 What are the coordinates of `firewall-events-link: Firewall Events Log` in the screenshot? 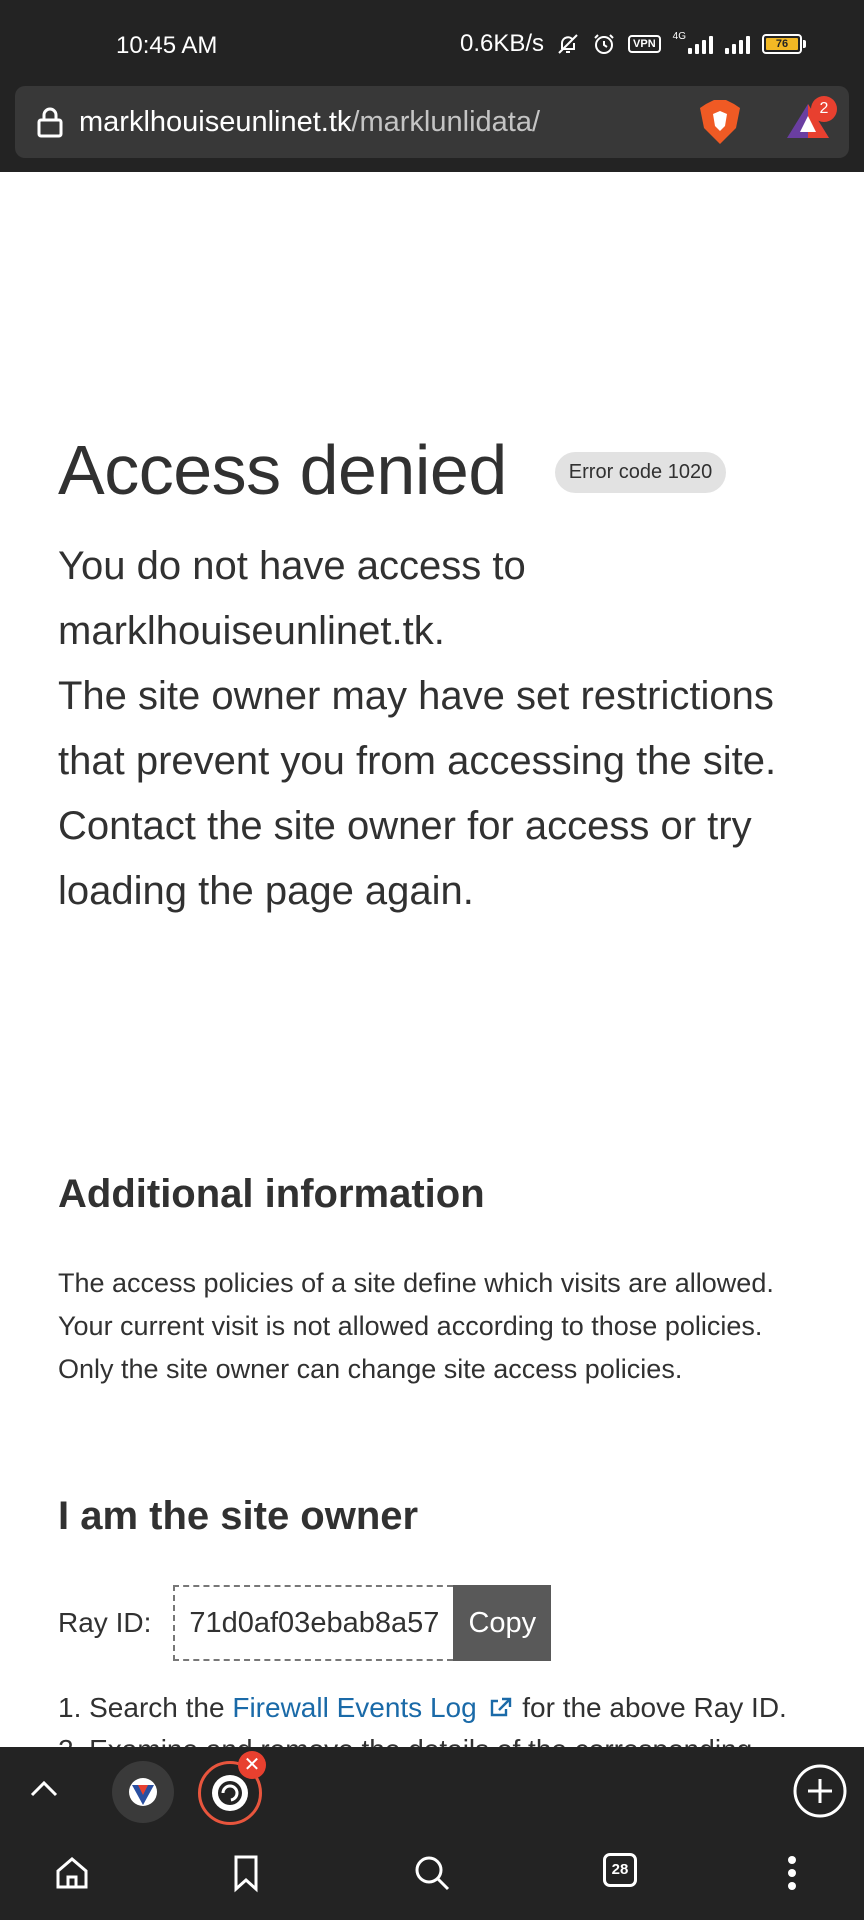 It's located at (354, 1707).